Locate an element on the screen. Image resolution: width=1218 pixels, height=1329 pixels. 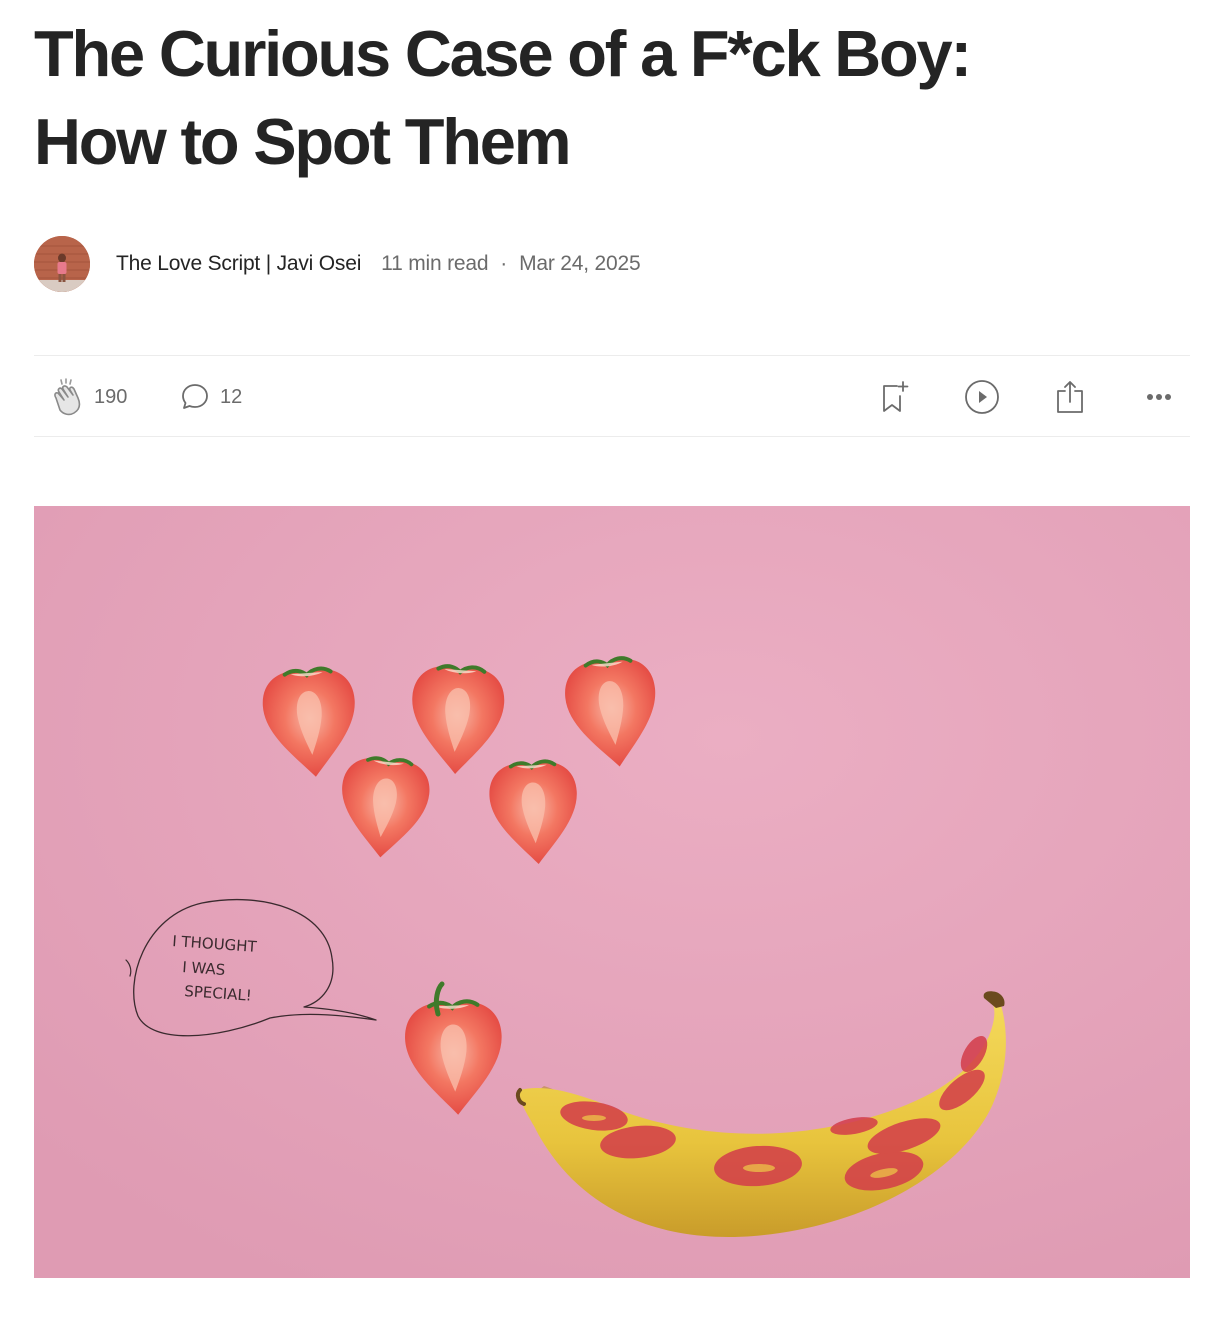
read-time: 11 min read is located at coordinates (435, 263).